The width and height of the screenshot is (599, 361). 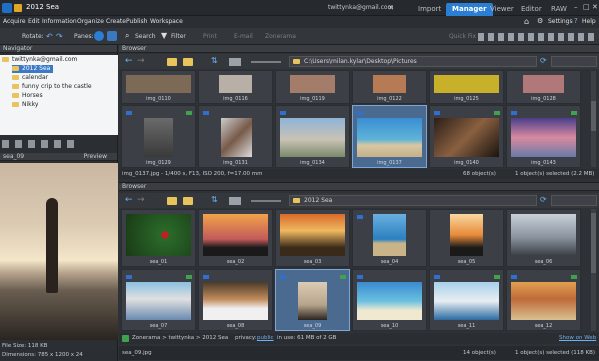 I want to click on thumb-img_0137: img_0137, so click(x=389, y=136).